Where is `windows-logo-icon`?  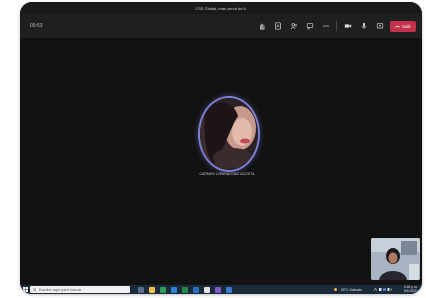 windows-logo-icon is located at coordinates (25, 289).